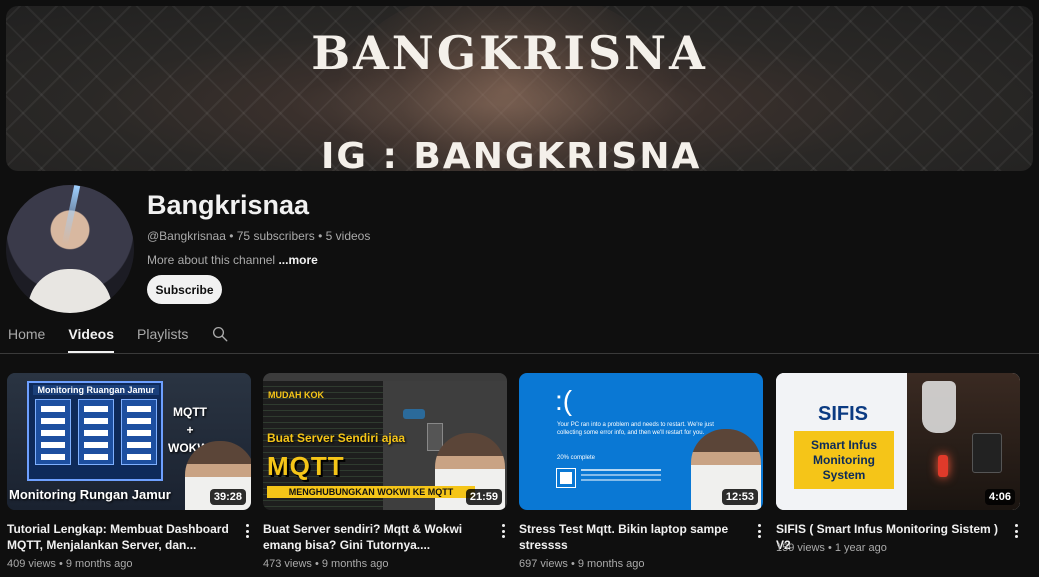 This screenshot has width=1039, height=577. I want to click on channel-name: Bangkrisnaa, so click(228, 205).